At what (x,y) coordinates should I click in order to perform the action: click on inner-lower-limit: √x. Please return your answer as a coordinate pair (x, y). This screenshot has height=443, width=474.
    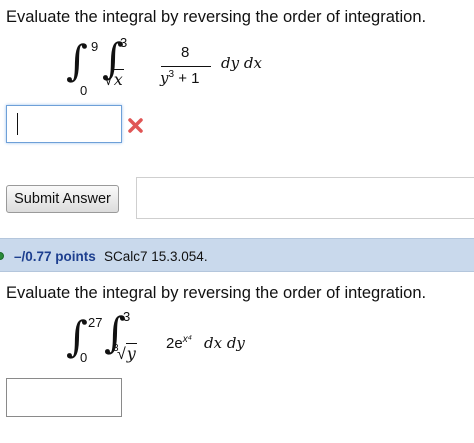
    Looking at the image, I should click on (114, 79).